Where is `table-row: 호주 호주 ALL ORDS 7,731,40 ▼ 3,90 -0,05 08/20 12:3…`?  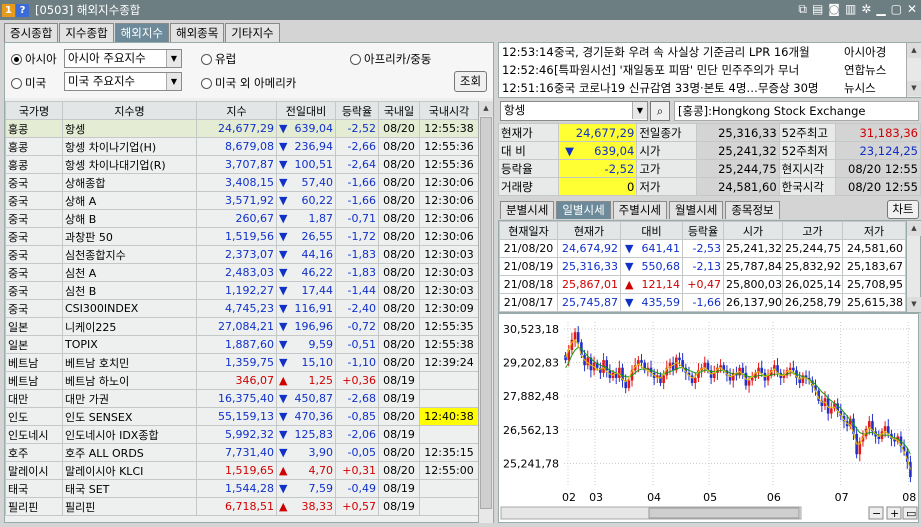 table-row: 호주 호주 ALL ORDS 7,731,40 ▼ 3,90 -0,05 08/20 12:3… is located at coordinates (242, 452).